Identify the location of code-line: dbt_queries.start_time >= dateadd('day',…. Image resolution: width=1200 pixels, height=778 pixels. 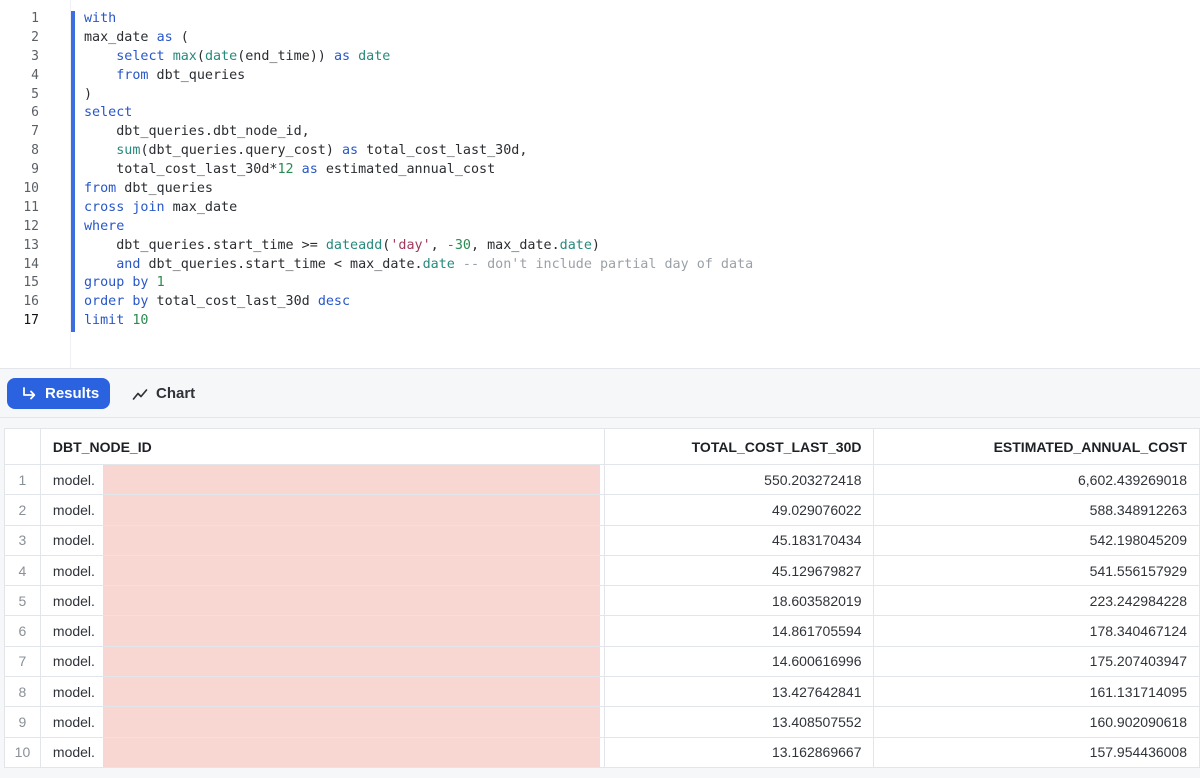
(418, 246).